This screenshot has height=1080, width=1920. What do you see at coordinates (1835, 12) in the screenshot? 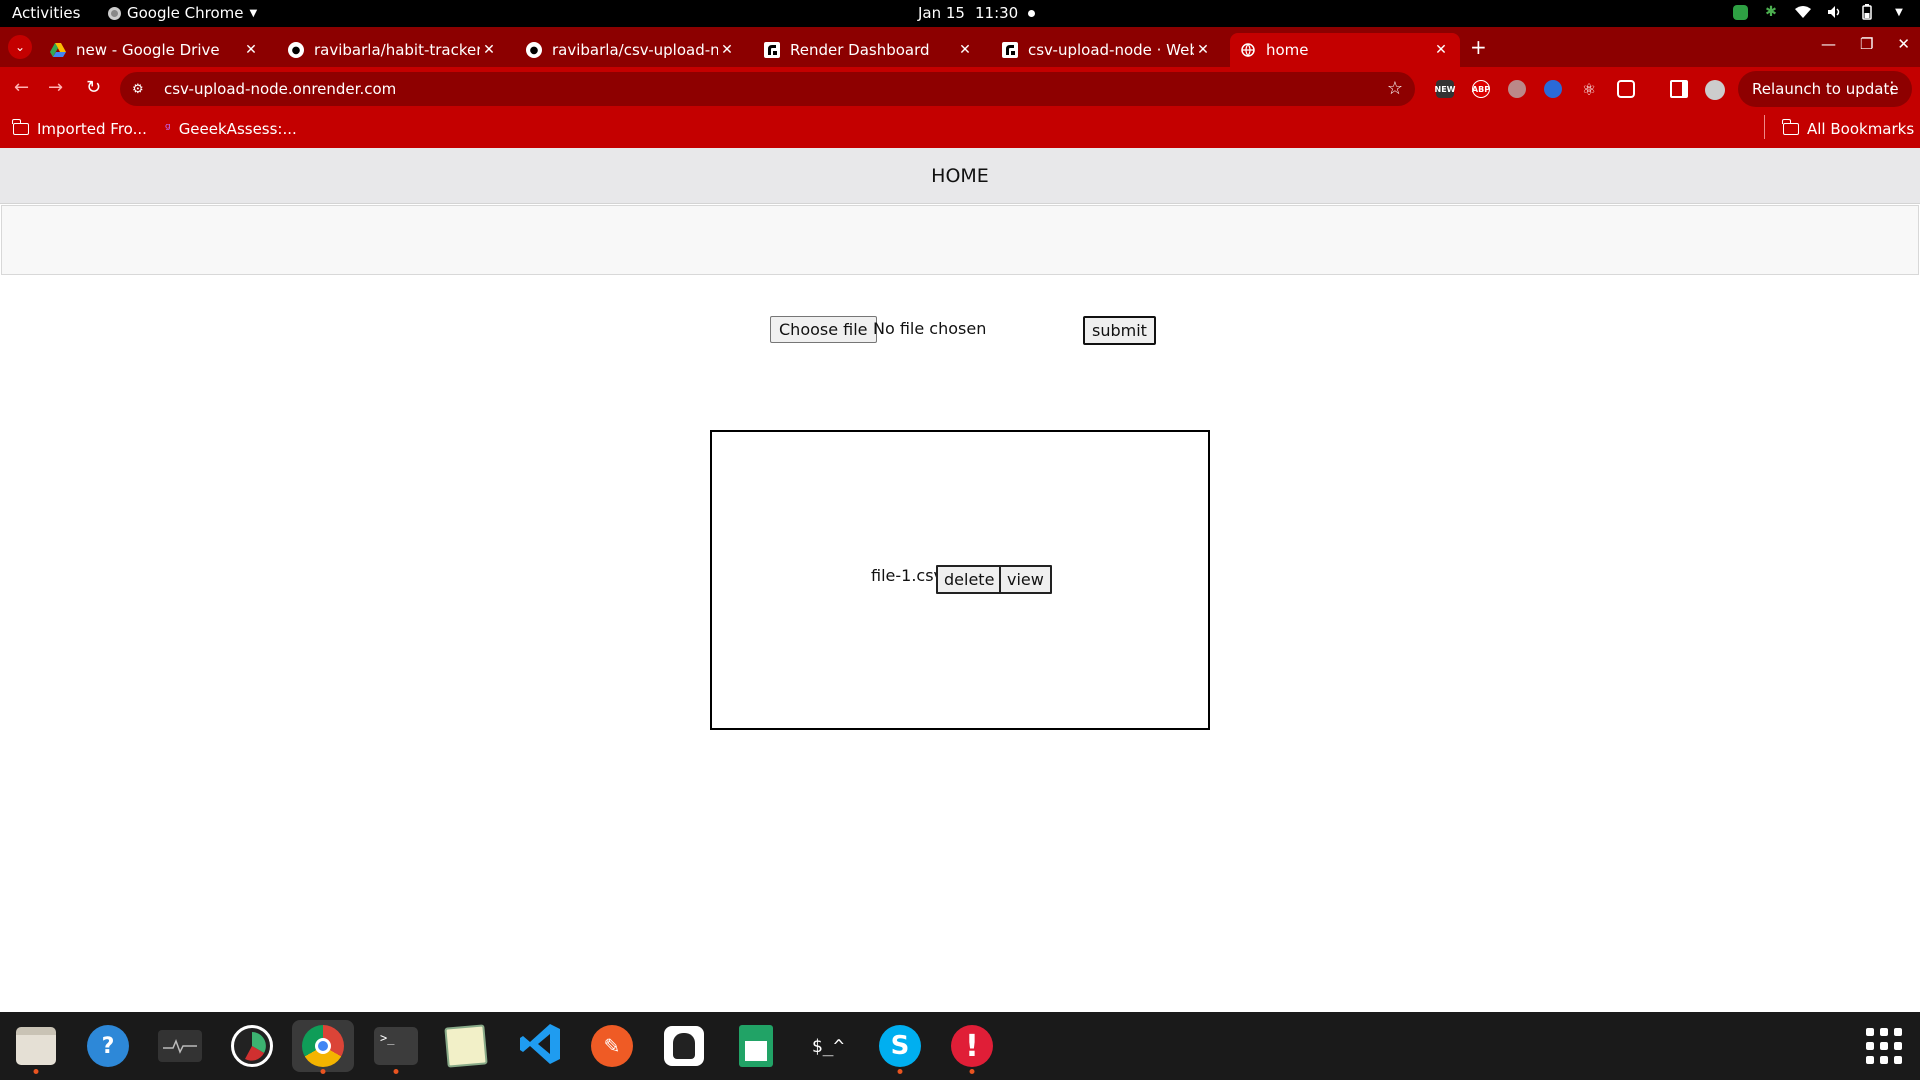
I see `volume-icon` at bounding box center [1835, 12].